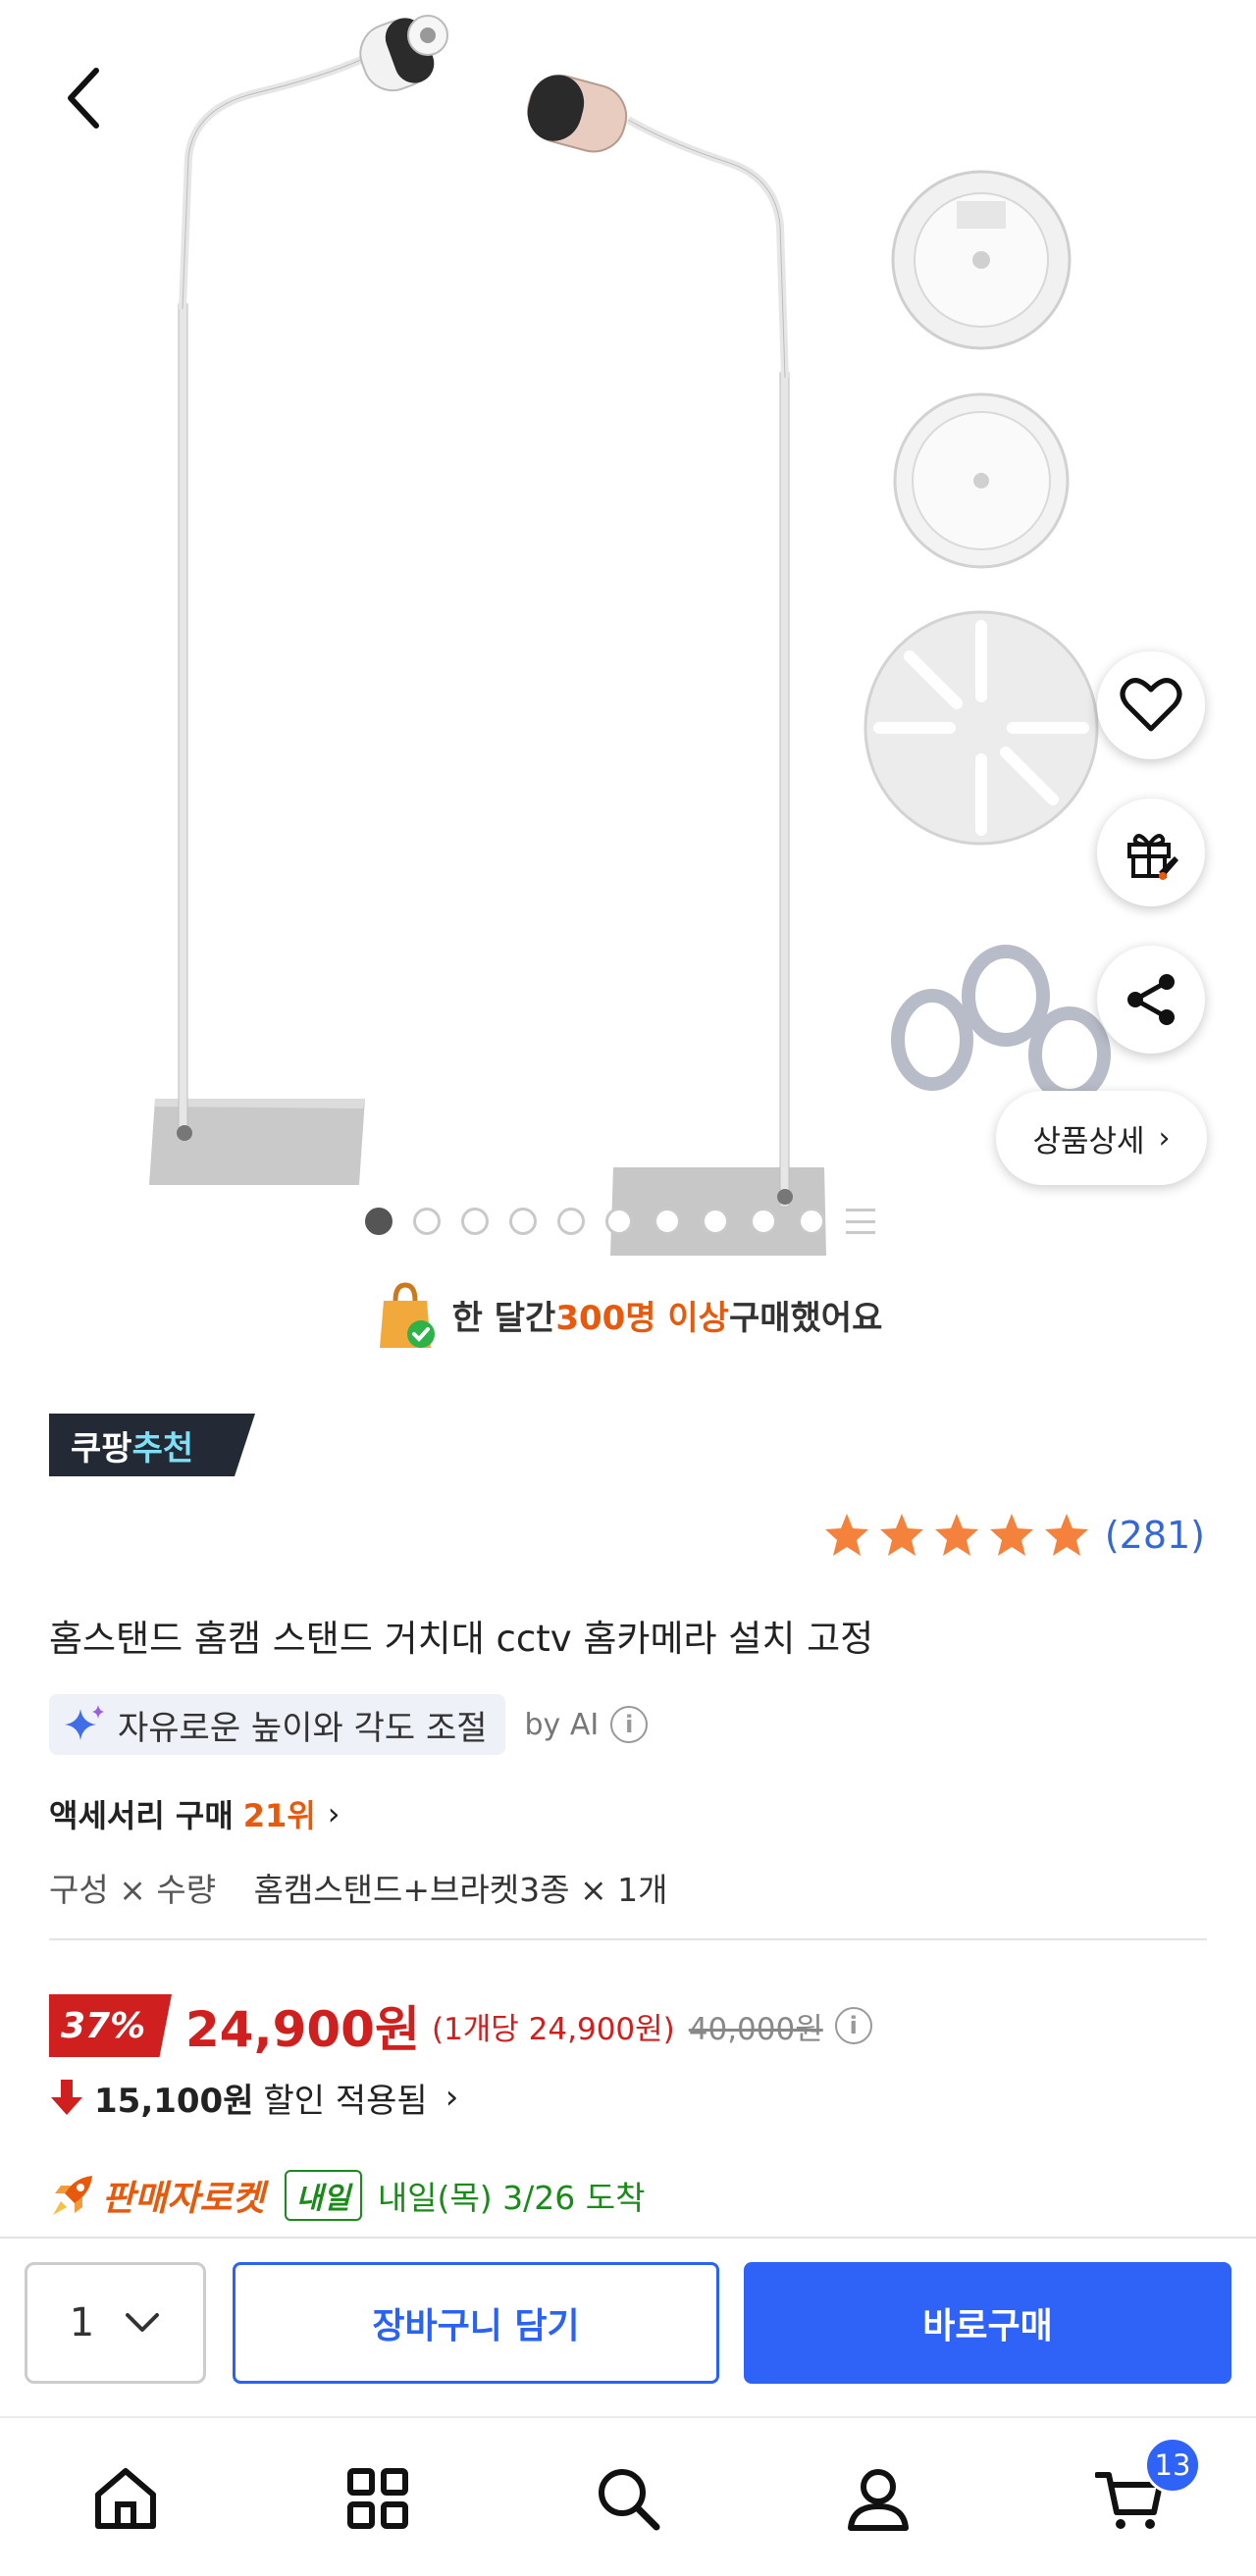  I want to click on quantity-select: 1, so click(115, 2323).